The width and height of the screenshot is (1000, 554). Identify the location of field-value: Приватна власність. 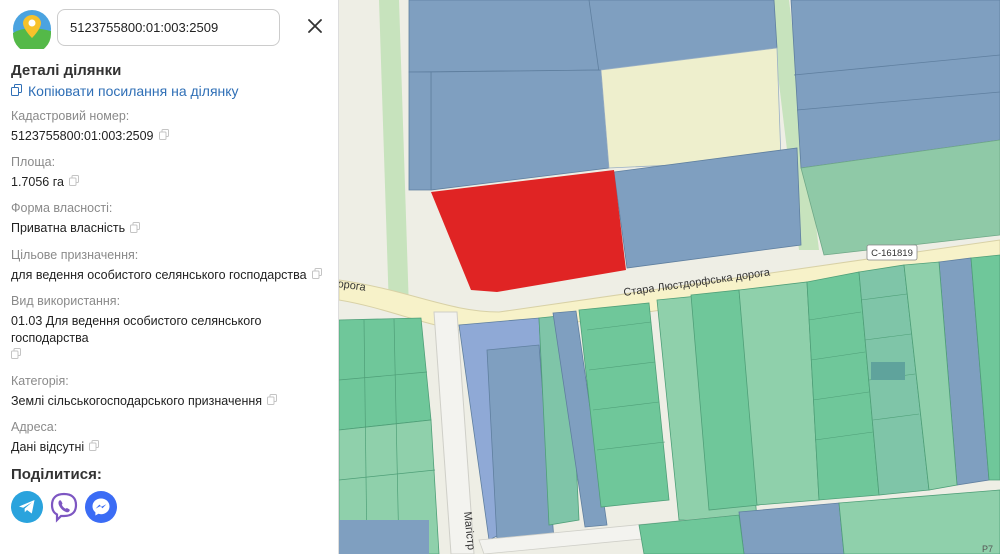
(68, 228).